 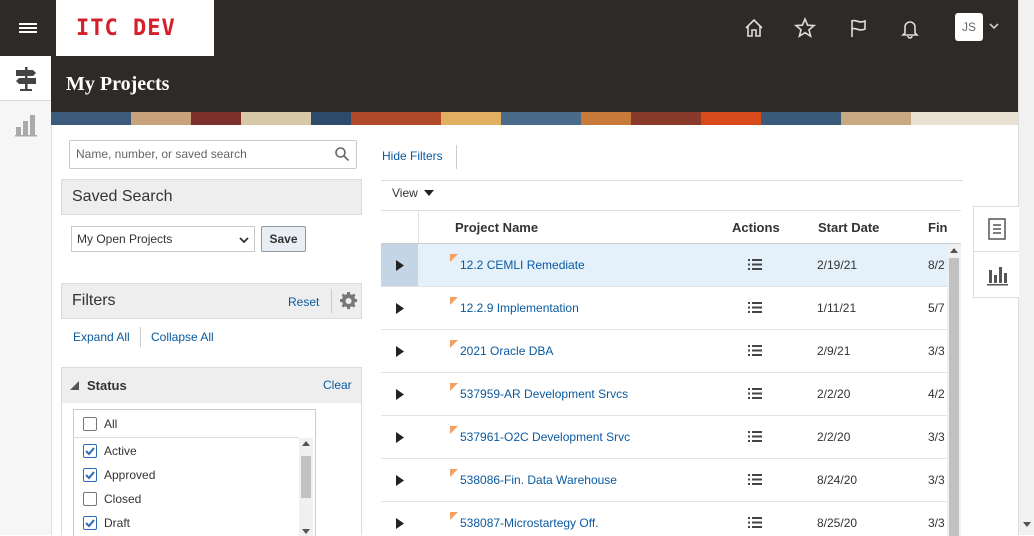 What do you see at coordinates (519, 308) in the screenshot?
I see `project-name-link: 12.2.9 Implementation` at bounding box center [519, 308].